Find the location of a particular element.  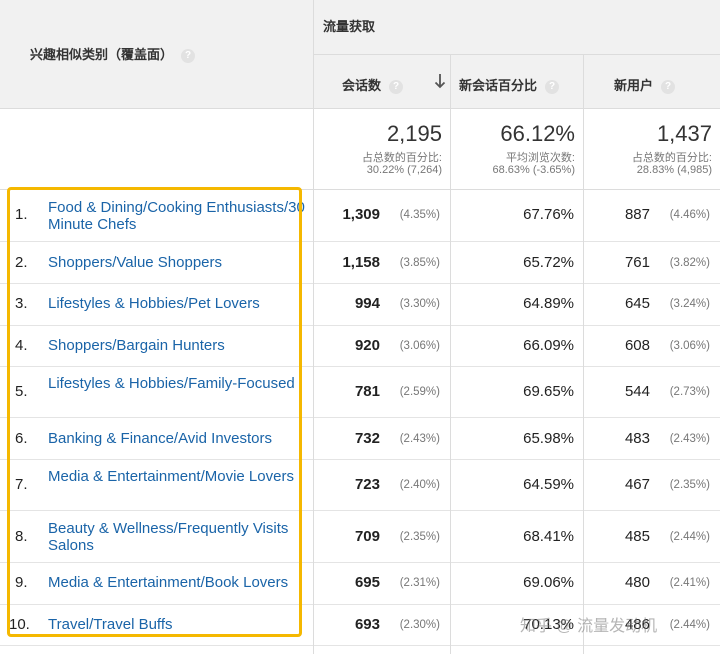

totals-new-session-pct-detail: 68.63% (-3.65%) is located at coordinates (533, 170).